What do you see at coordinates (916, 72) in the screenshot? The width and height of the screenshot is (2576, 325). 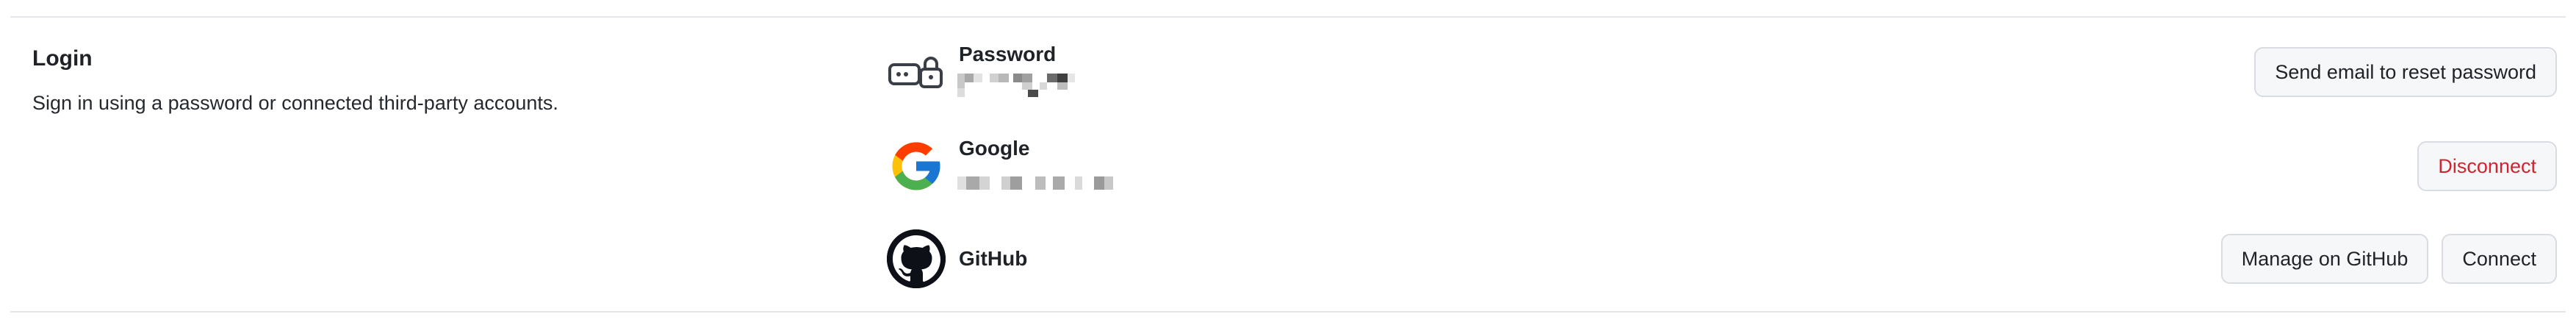 I see `password-lock-icon` at bounding box center [916, 72].